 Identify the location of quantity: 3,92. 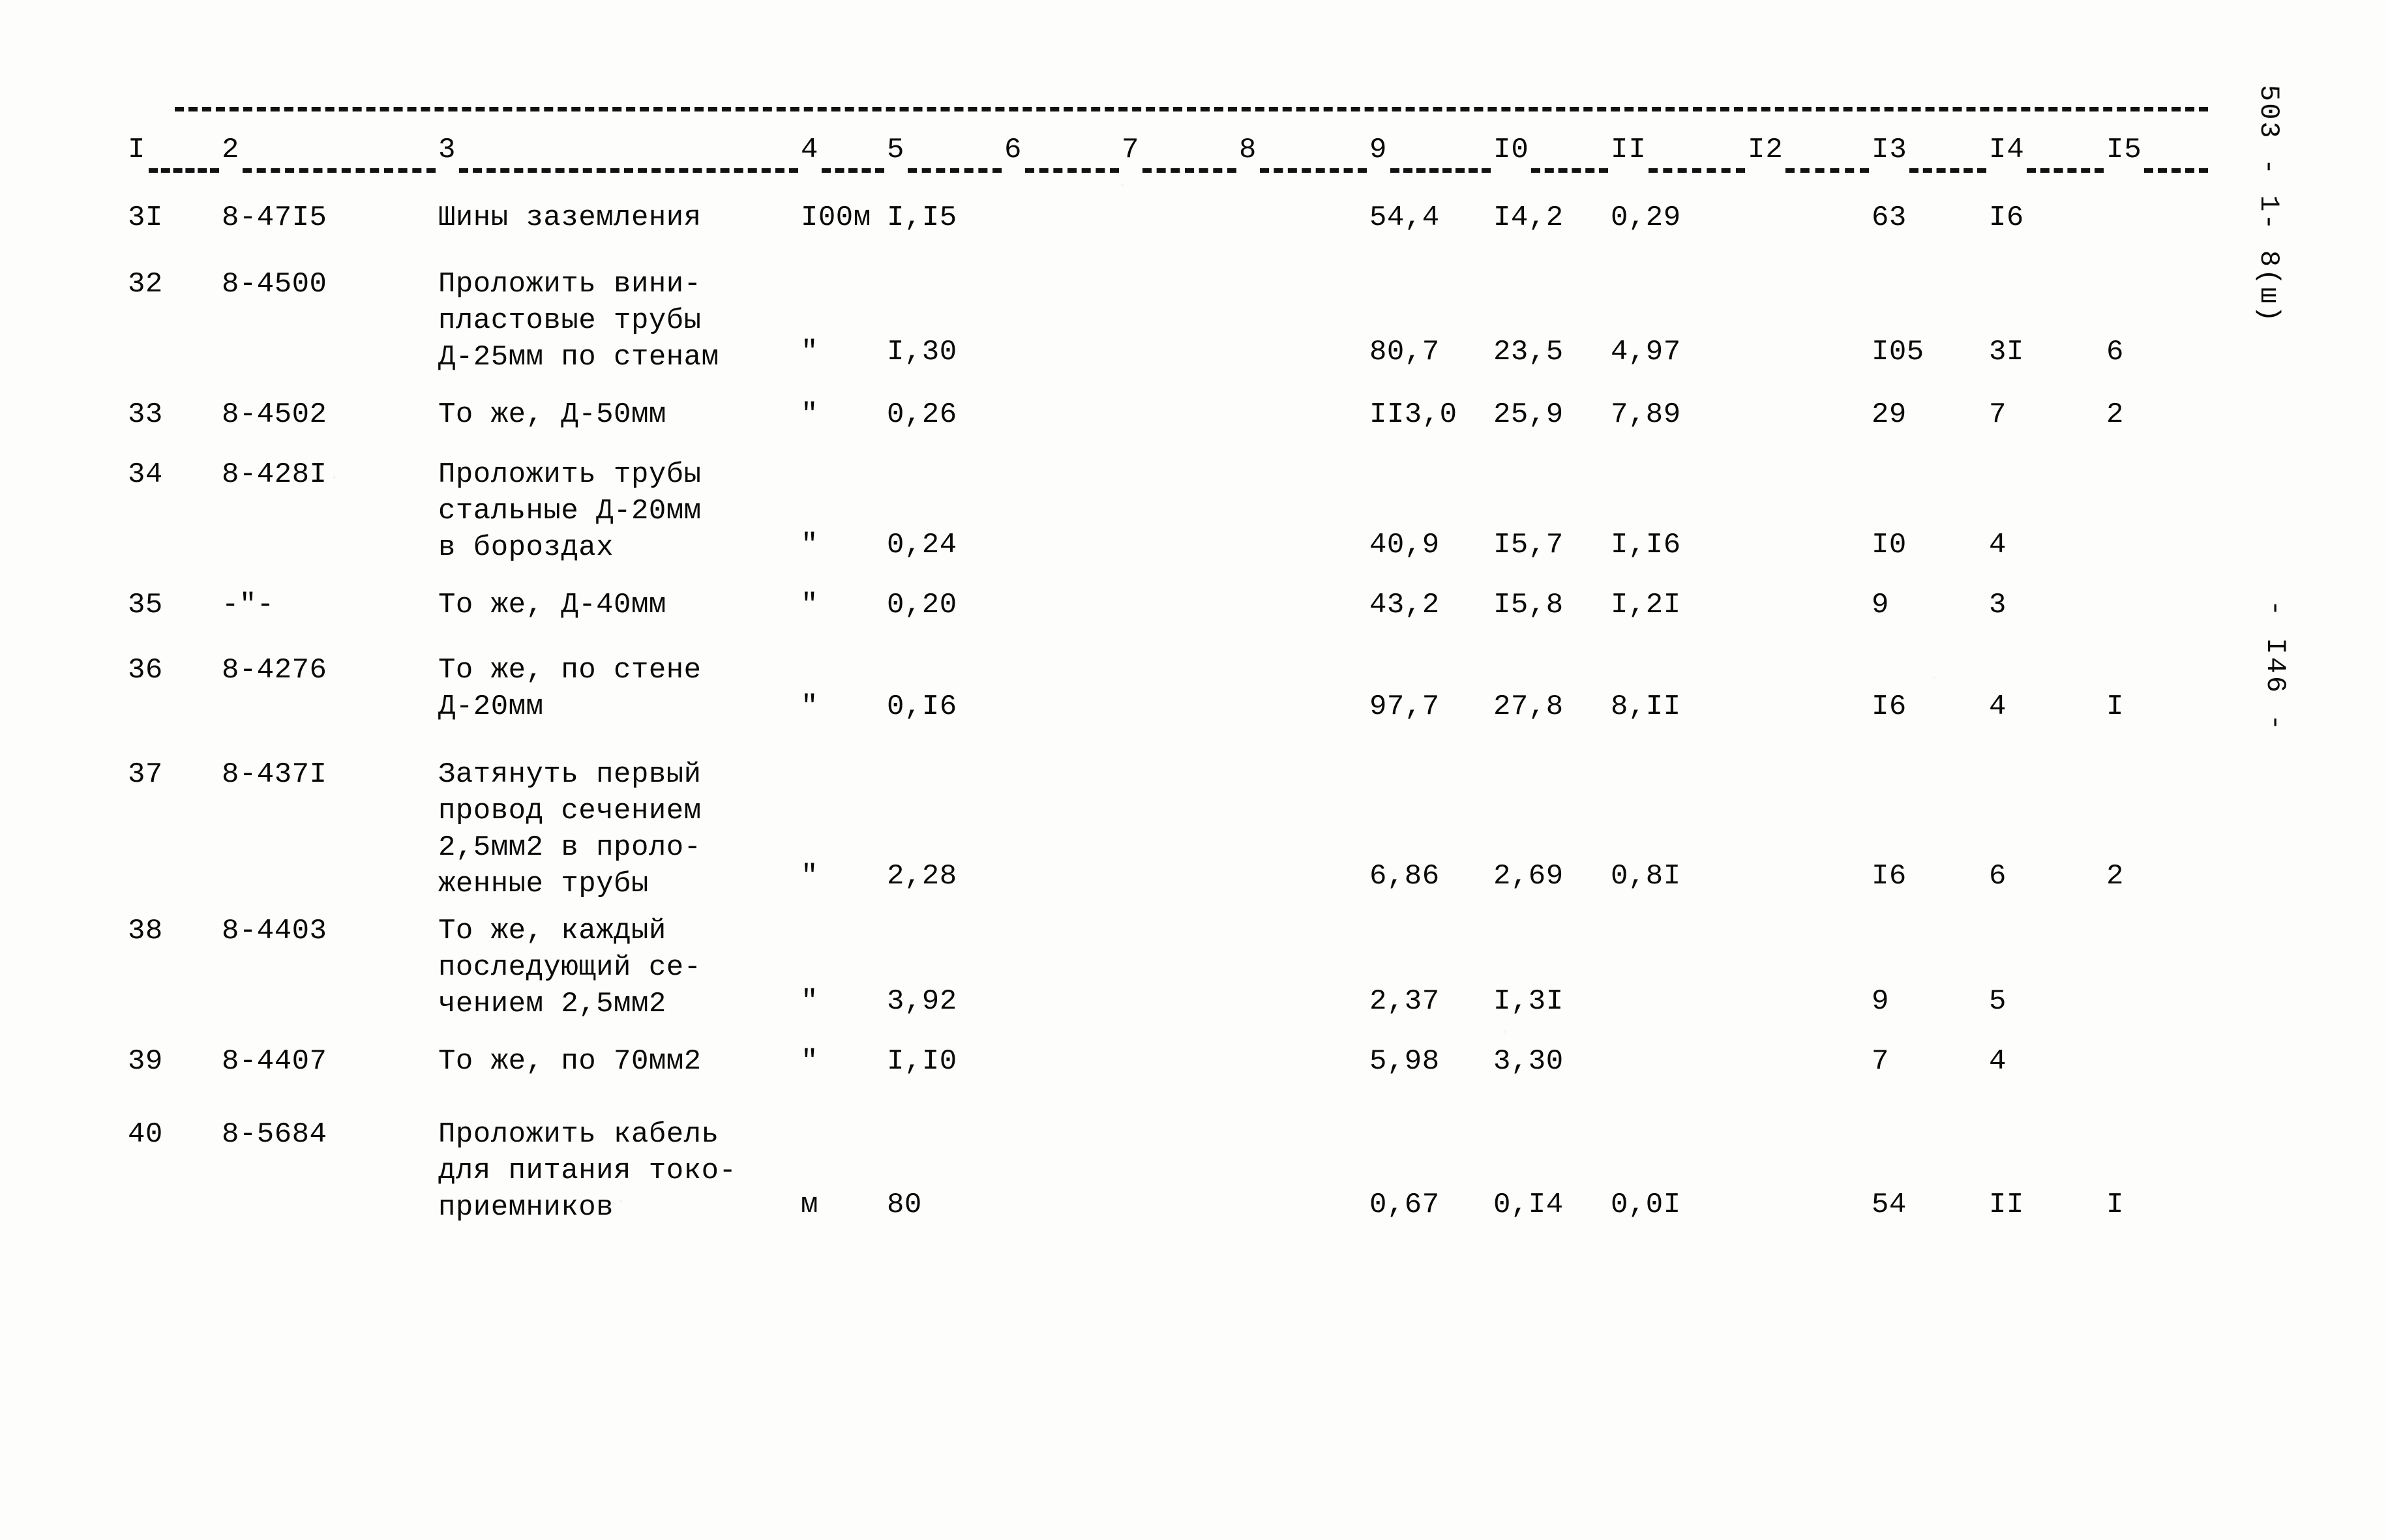
(922, 1001).